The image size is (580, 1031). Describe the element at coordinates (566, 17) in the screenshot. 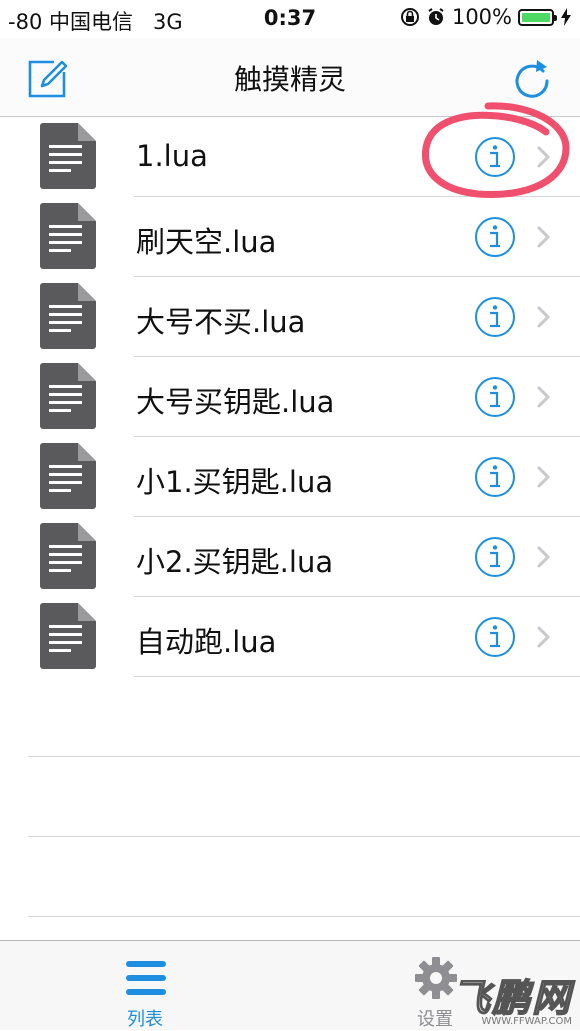

I see `charging-icon` at that location.